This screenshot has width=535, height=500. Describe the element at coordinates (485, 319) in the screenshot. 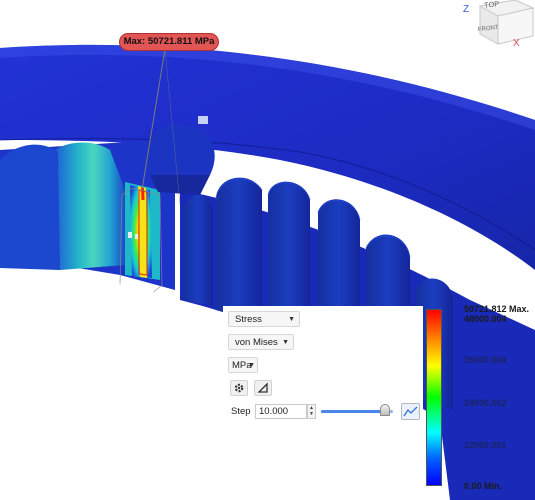

I see `legend-tick-label: 48000.004` at that location.